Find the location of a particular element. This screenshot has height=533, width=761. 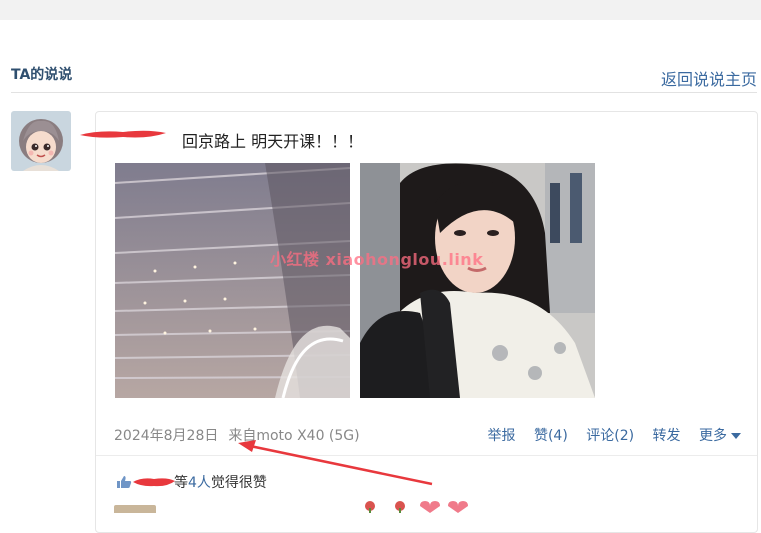

user-avatar is located at coordinates (41, 141).